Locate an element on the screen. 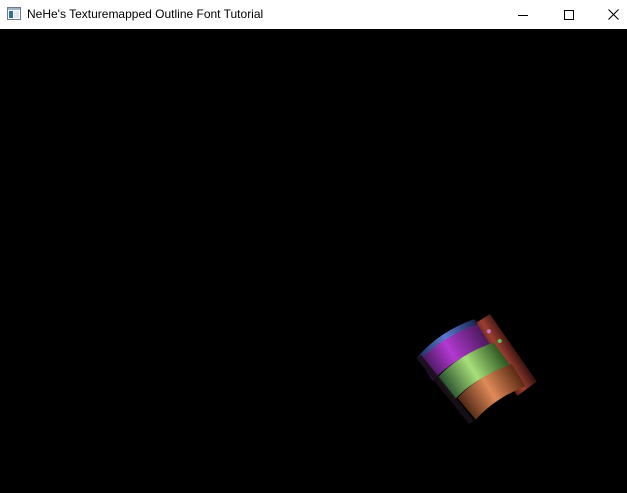  maximize-button is located at coordinates (569, 14).